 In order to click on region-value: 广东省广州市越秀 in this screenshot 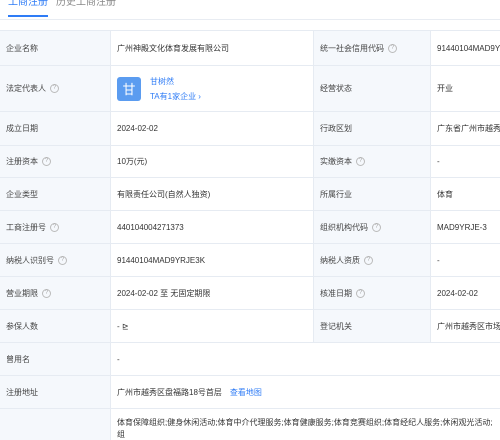, I will do `click(465, 128)`.